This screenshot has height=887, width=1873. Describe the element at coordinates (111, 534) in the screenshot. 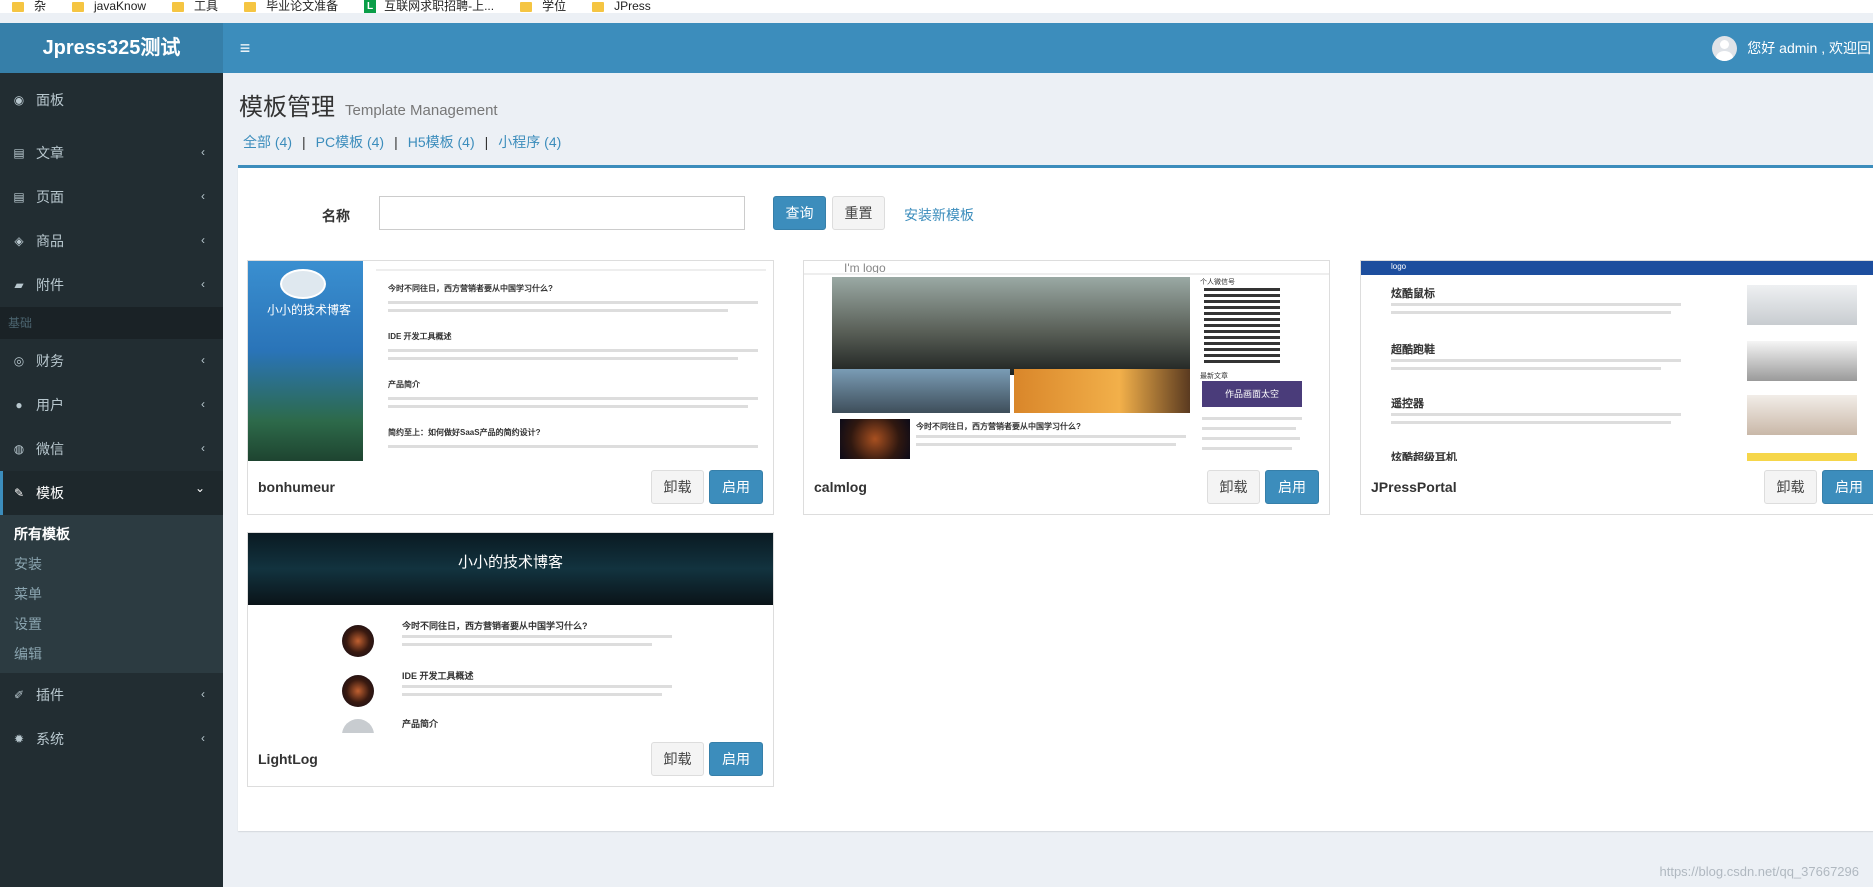

I see `submenu-all-templates: 所有模板` at that location.